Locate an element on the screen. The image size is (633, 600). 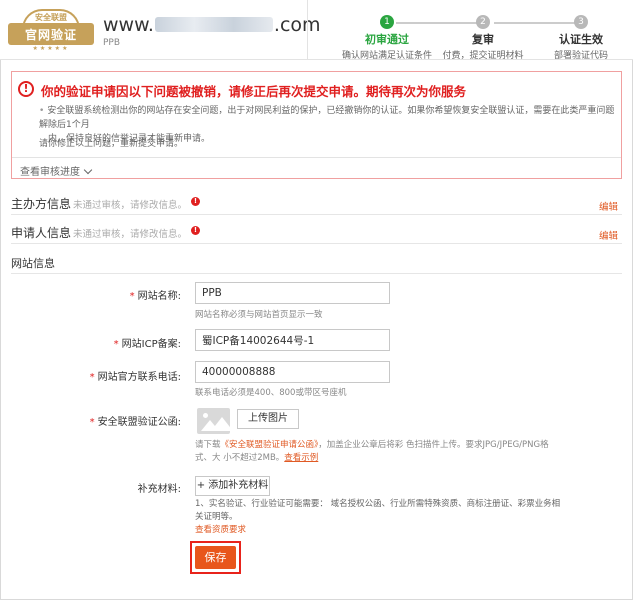
view-progress-label: 查看审核进度 is located at coordinates (50, 172).